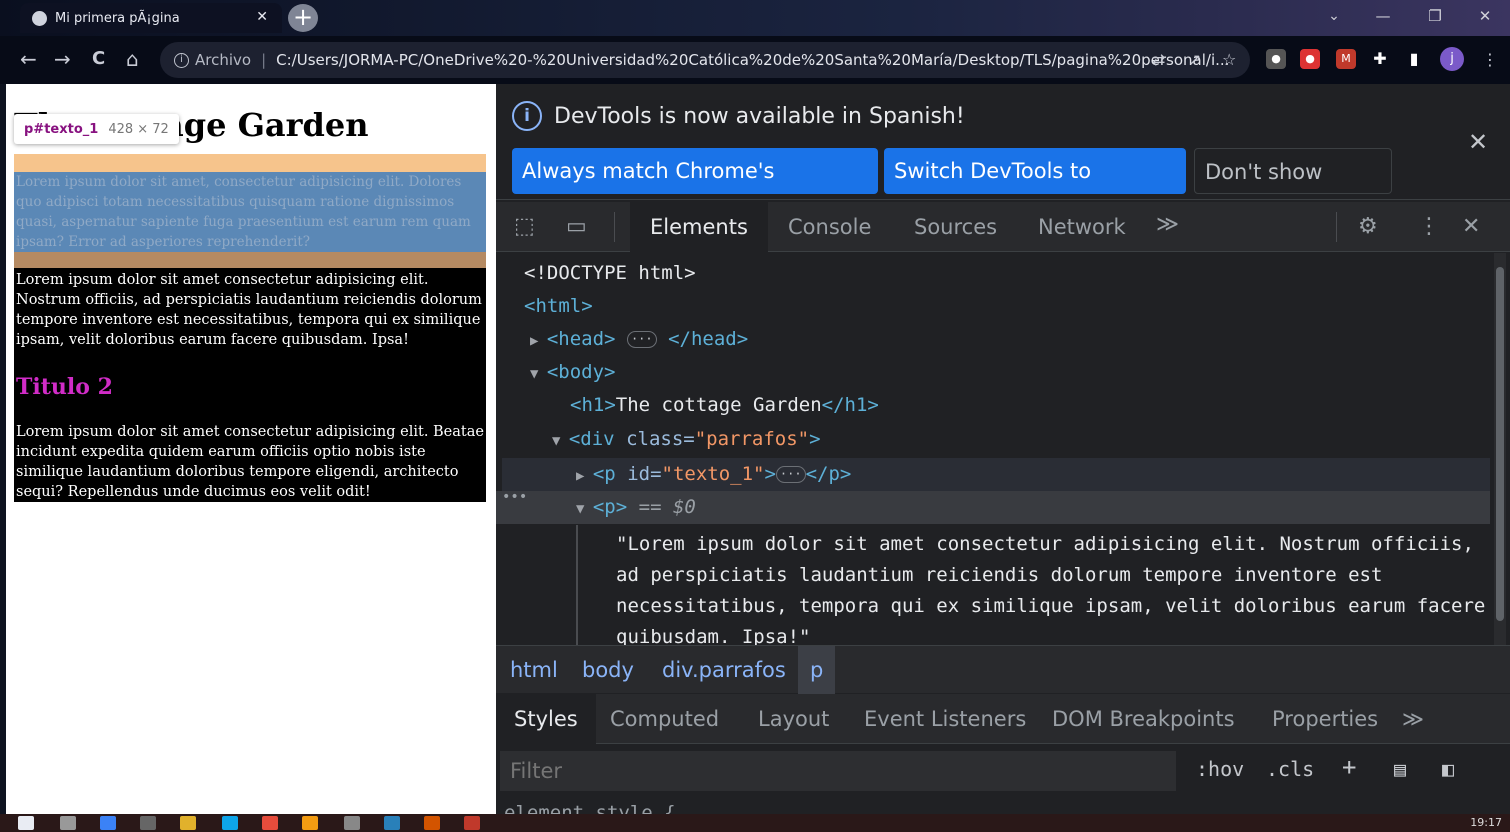  Describe the element at coordinates (28, 59) in the screenshot. I see `back-icon: ←` at that location.